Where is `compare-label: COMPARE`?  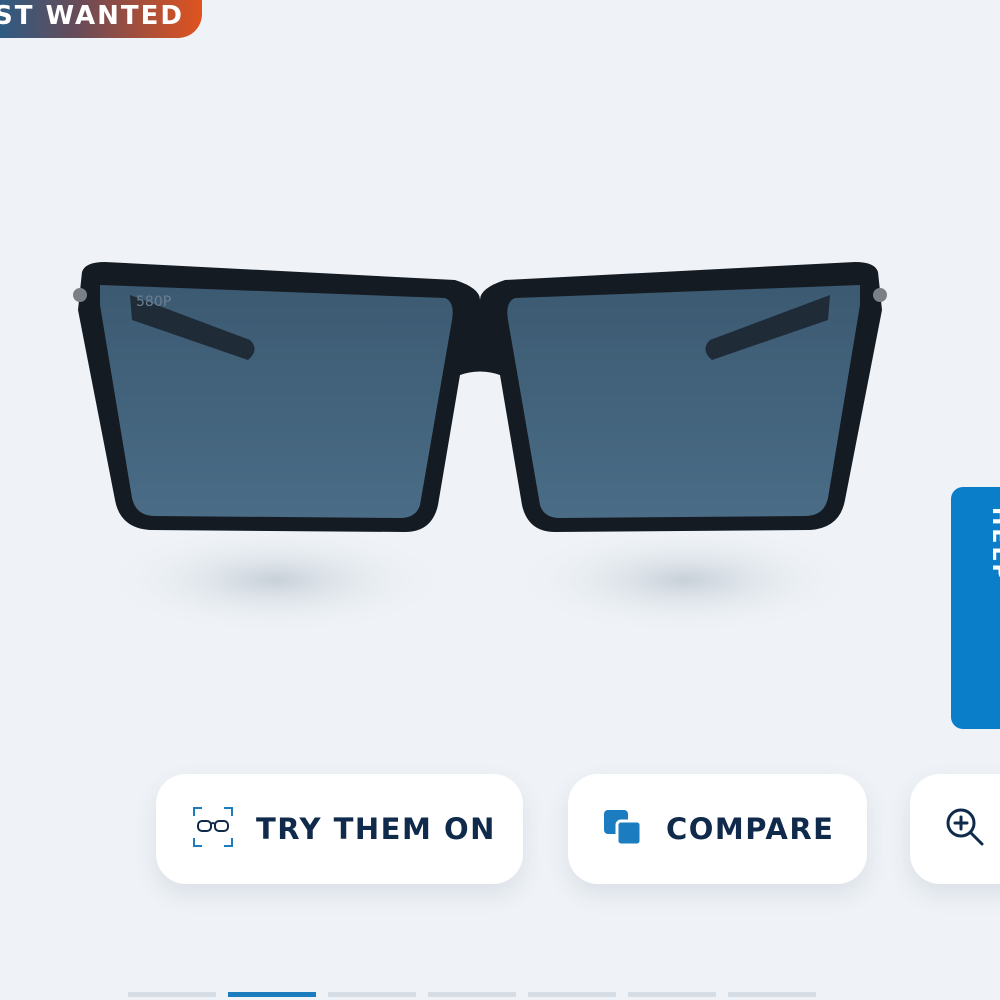
compare-label: COMPARE is located at coordinates (750, 829).